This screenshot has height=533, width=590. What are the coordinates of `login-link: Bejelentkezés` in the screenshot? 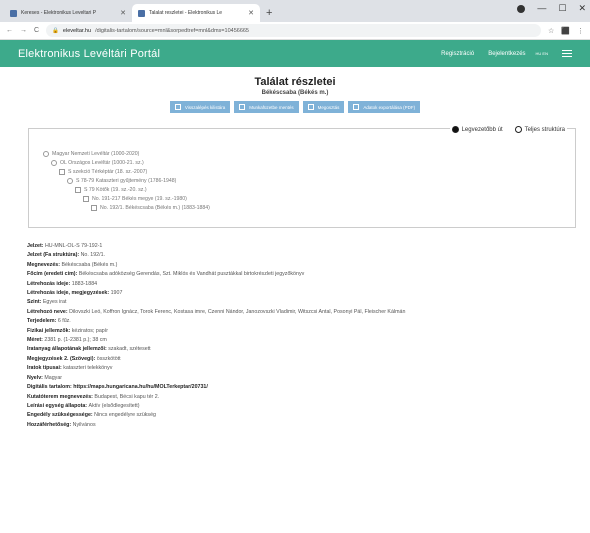 It's located at (506, 54).